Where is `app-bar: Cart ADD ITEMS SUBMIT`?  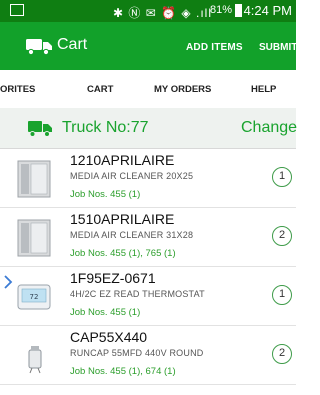 app-bar: Cart ADD ITEMS SUBMIT is located at coordinates (148, 46).